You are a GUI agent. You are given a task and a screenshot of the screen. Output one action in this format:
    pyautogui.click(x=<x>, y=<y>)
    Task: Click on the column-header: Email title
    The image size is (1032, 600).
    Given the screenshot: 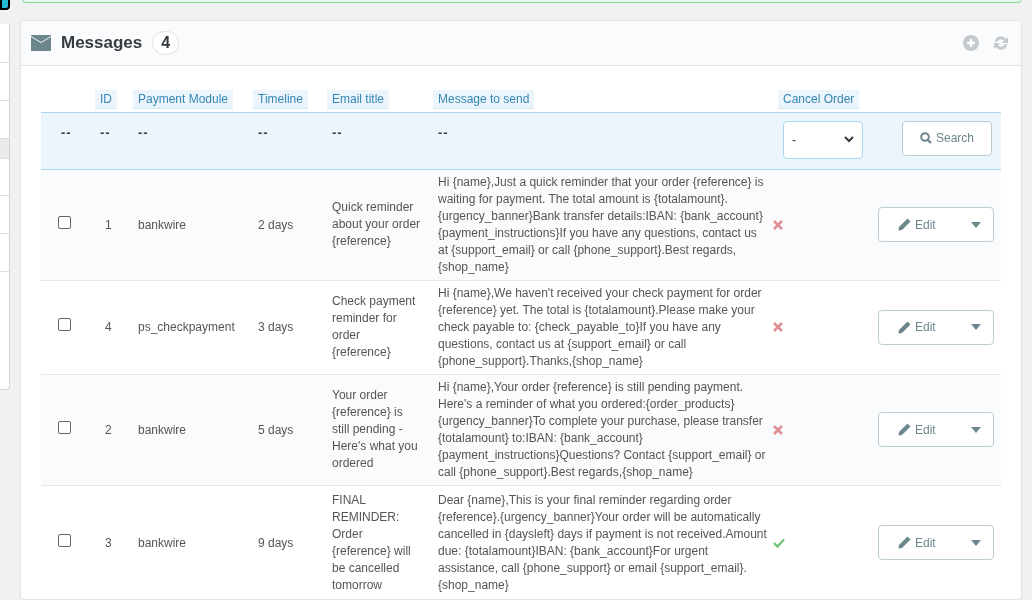 What is the action you would take?
    pyautogui.click(x=358, y=99)
    